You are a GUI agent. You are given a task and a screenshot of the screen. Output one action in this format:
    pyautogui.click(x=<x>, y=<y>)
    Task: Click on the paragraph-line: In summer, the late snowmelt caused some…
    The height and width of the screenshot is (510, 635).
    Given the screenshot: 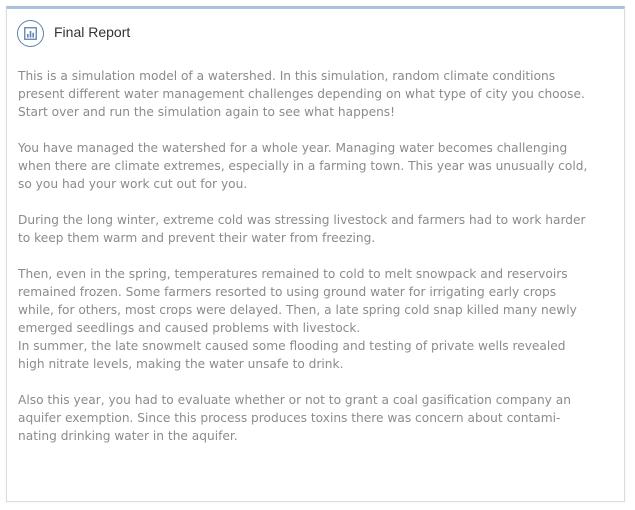 What is the action you would take?
    pyautogui.click(x=292, y=346)
    